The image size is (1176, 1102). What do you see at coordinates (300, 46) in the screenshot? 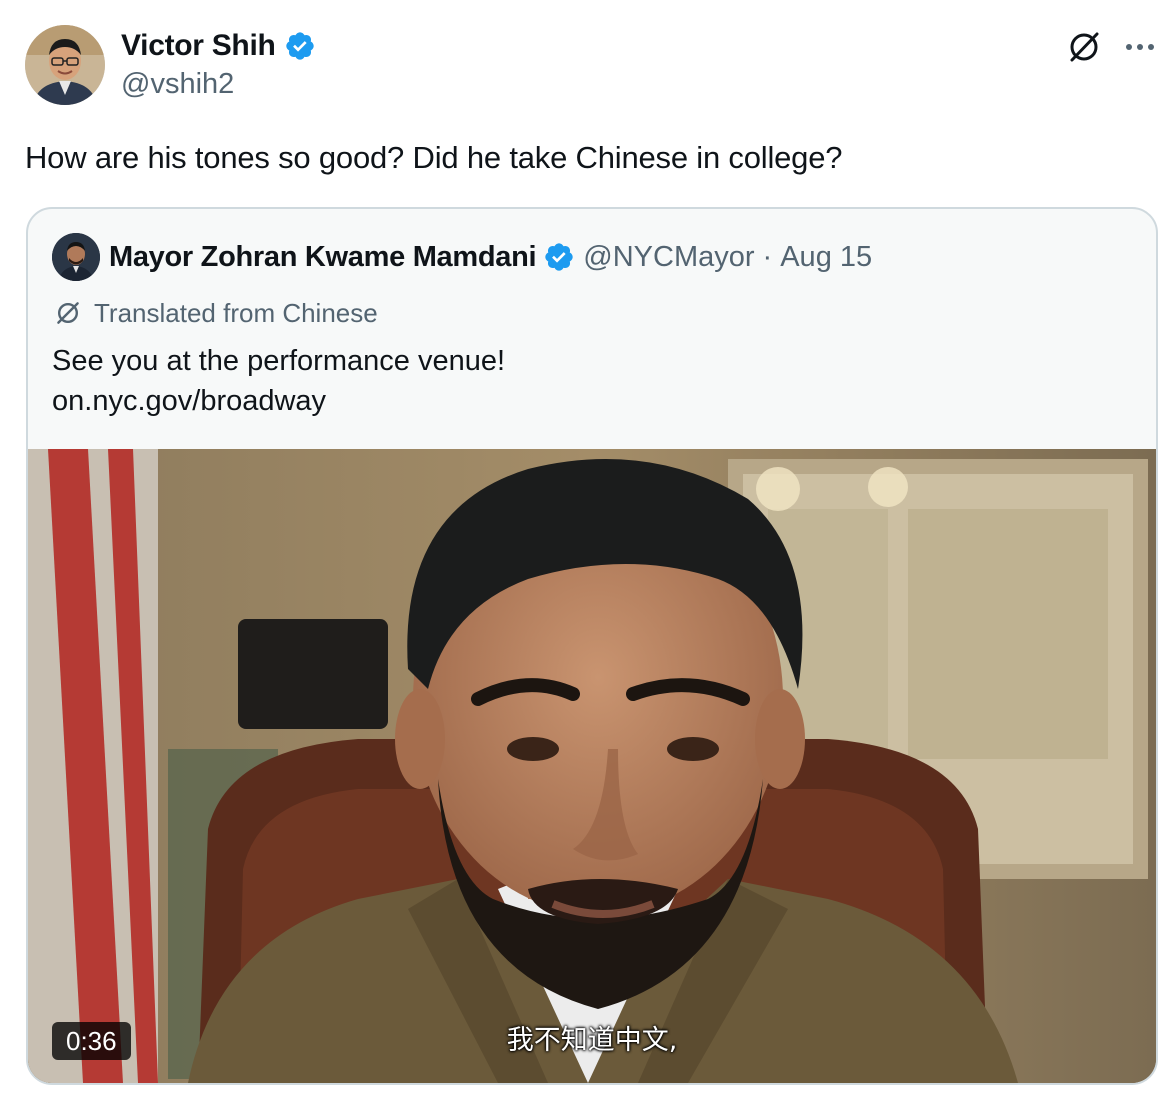
I see `verified-badge-icon` at bounding box center [300, 46].